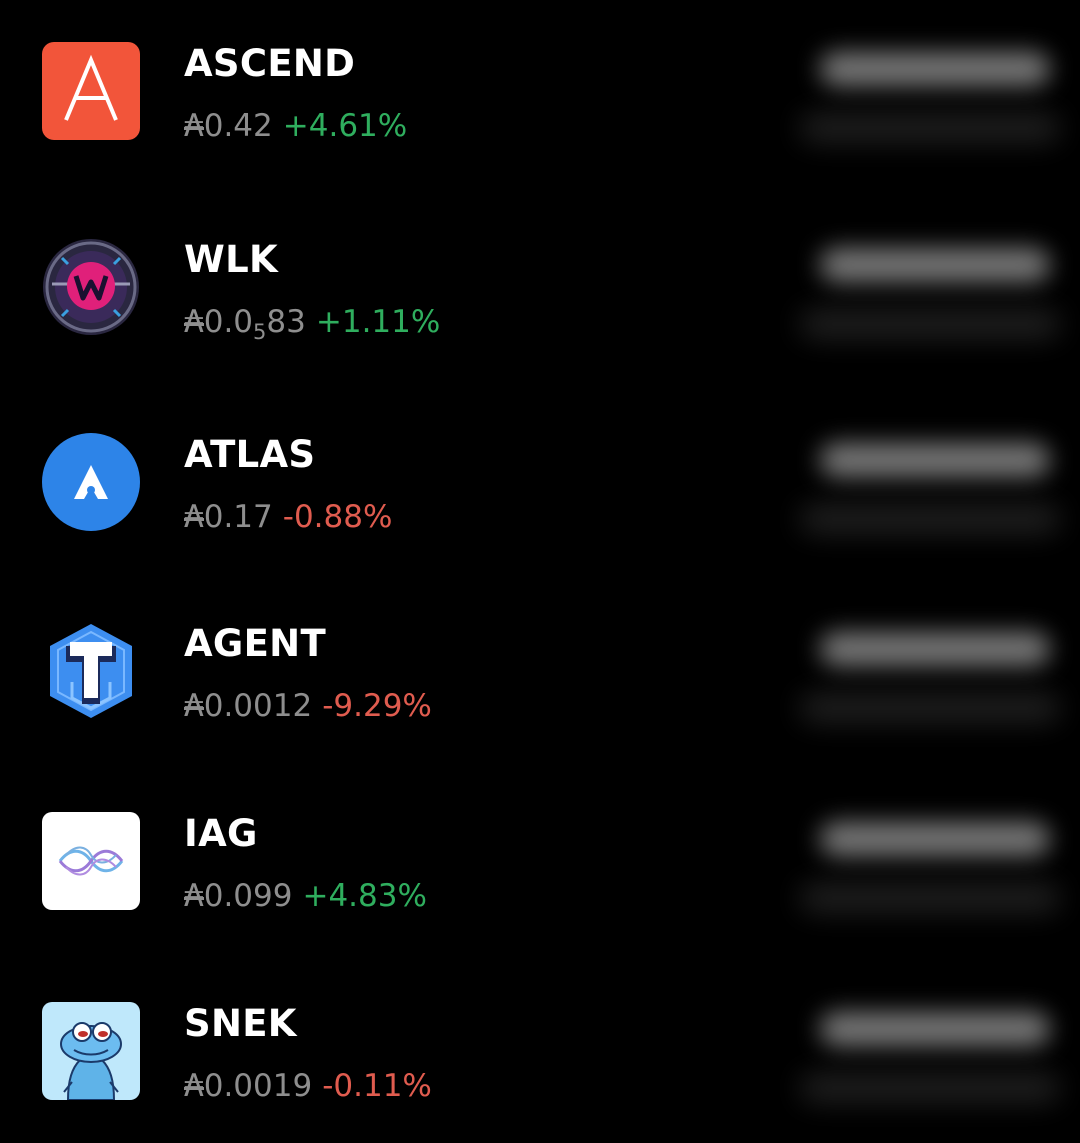 The height and width of the screenshot is (1143, 1080). I want to click on token-name: ASCEND, so click(270, 63).